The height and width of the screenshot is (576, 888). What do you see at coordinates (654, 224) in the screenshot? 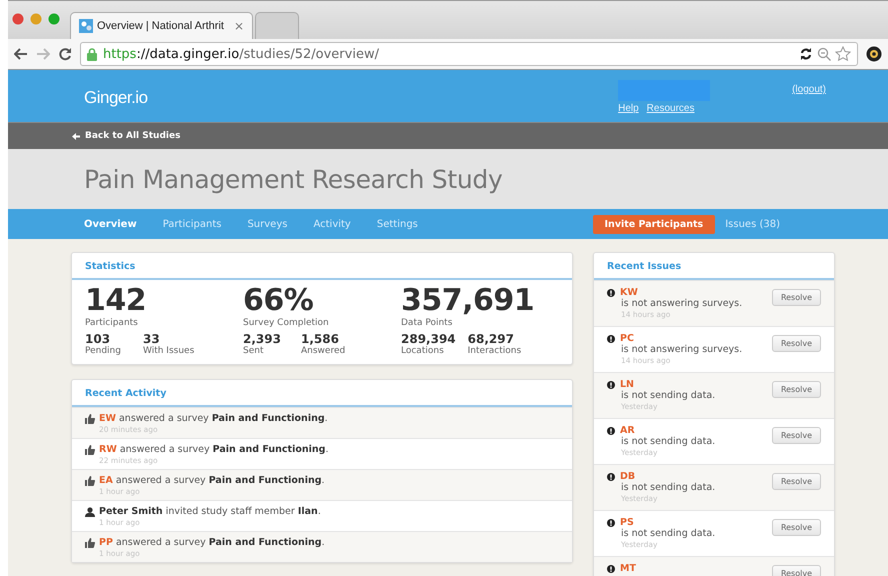
I see `invite-participants-button: Invite Participants` at bounding box center [654, 224].